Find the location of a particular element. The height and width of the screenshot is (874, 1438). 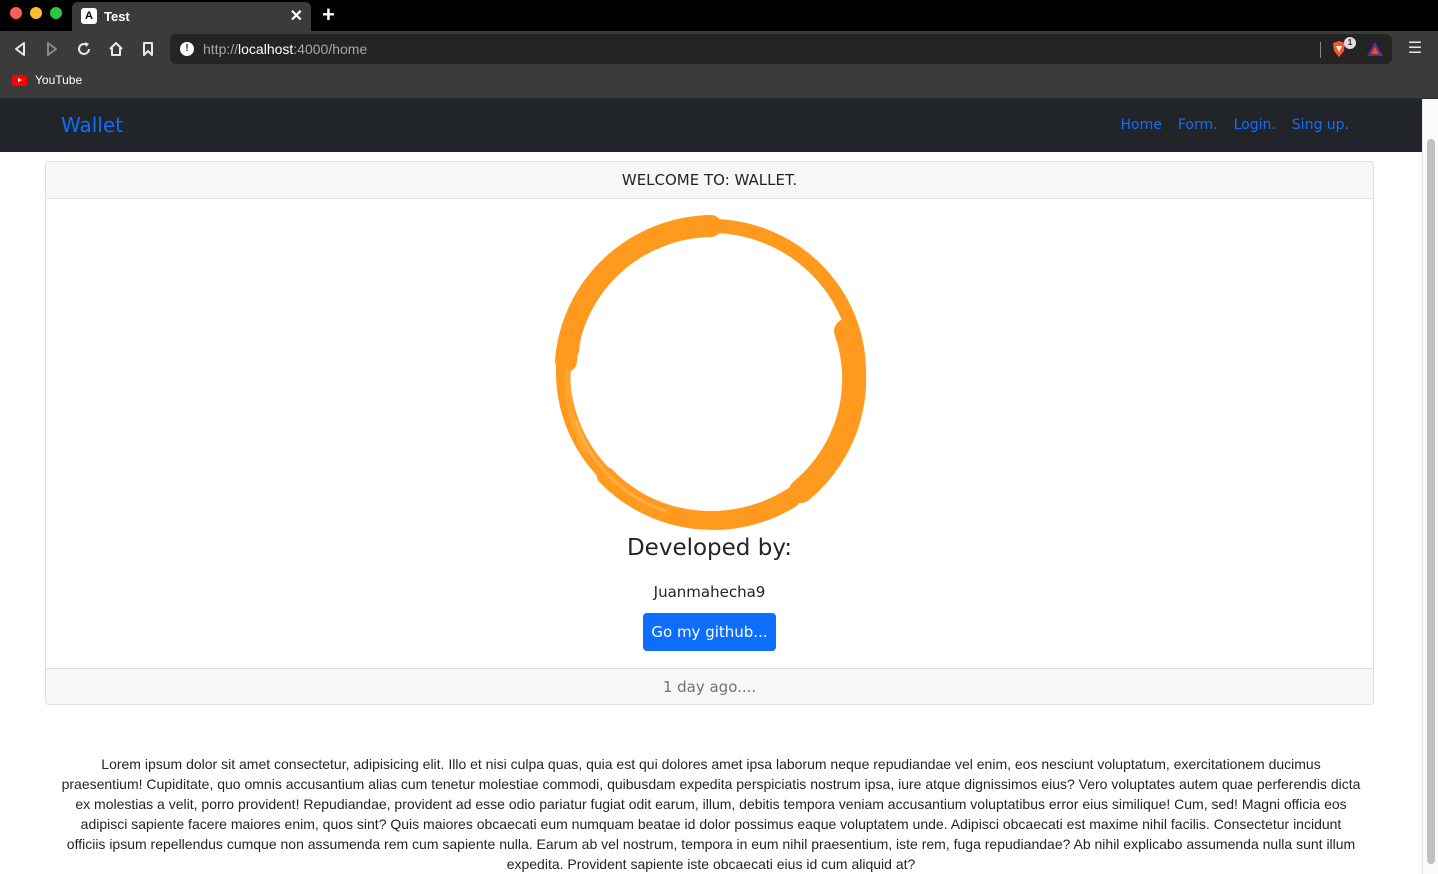

bookmark-label: YouTube is located at coordinates (59, 80).